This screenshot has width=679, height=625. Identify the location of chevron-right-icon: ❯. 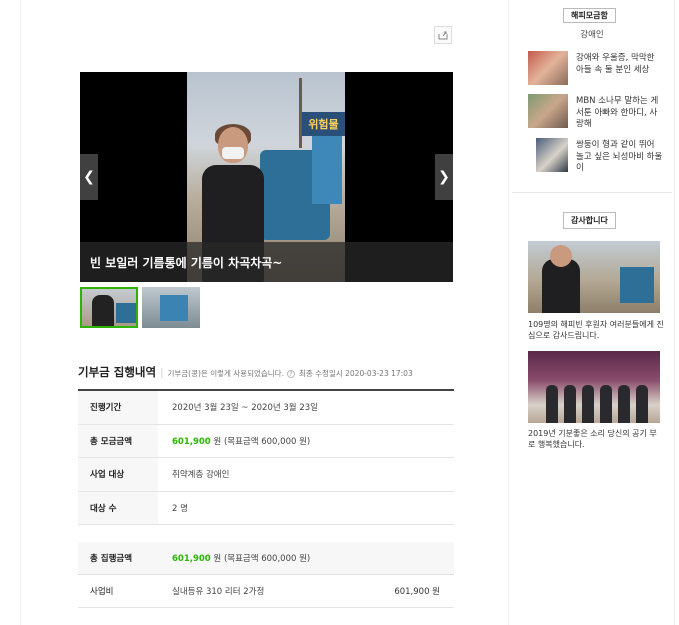
(444, 177).